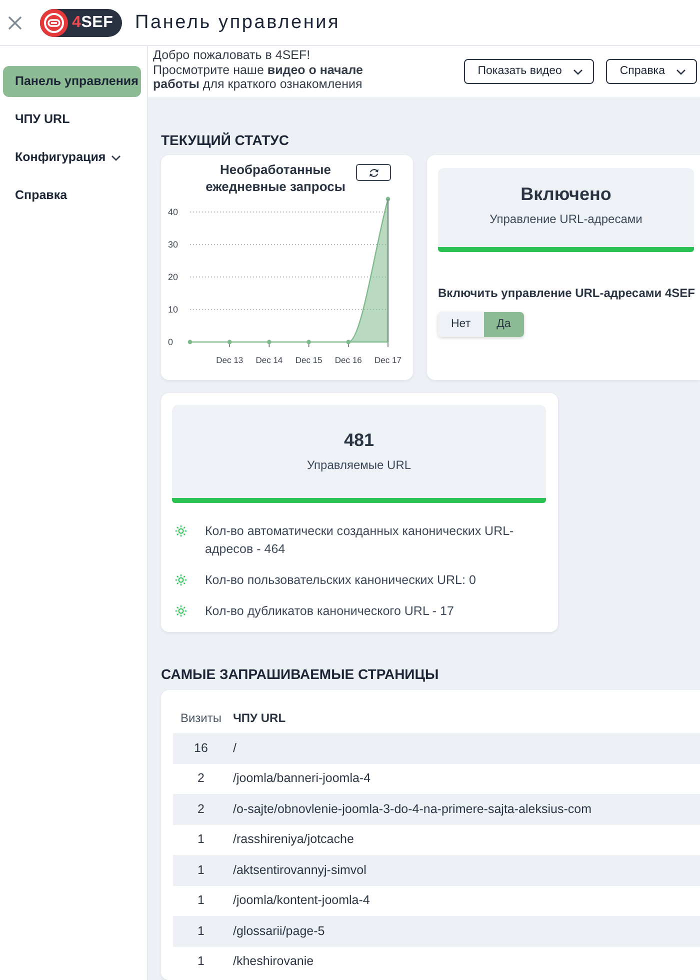 The image size is (700, 980). Describe the element at coordinates (258, 77) in the screenshot. I see `welcome-text: Просмотрите наше видео о начале работы для краткого ознакомления` at that location.